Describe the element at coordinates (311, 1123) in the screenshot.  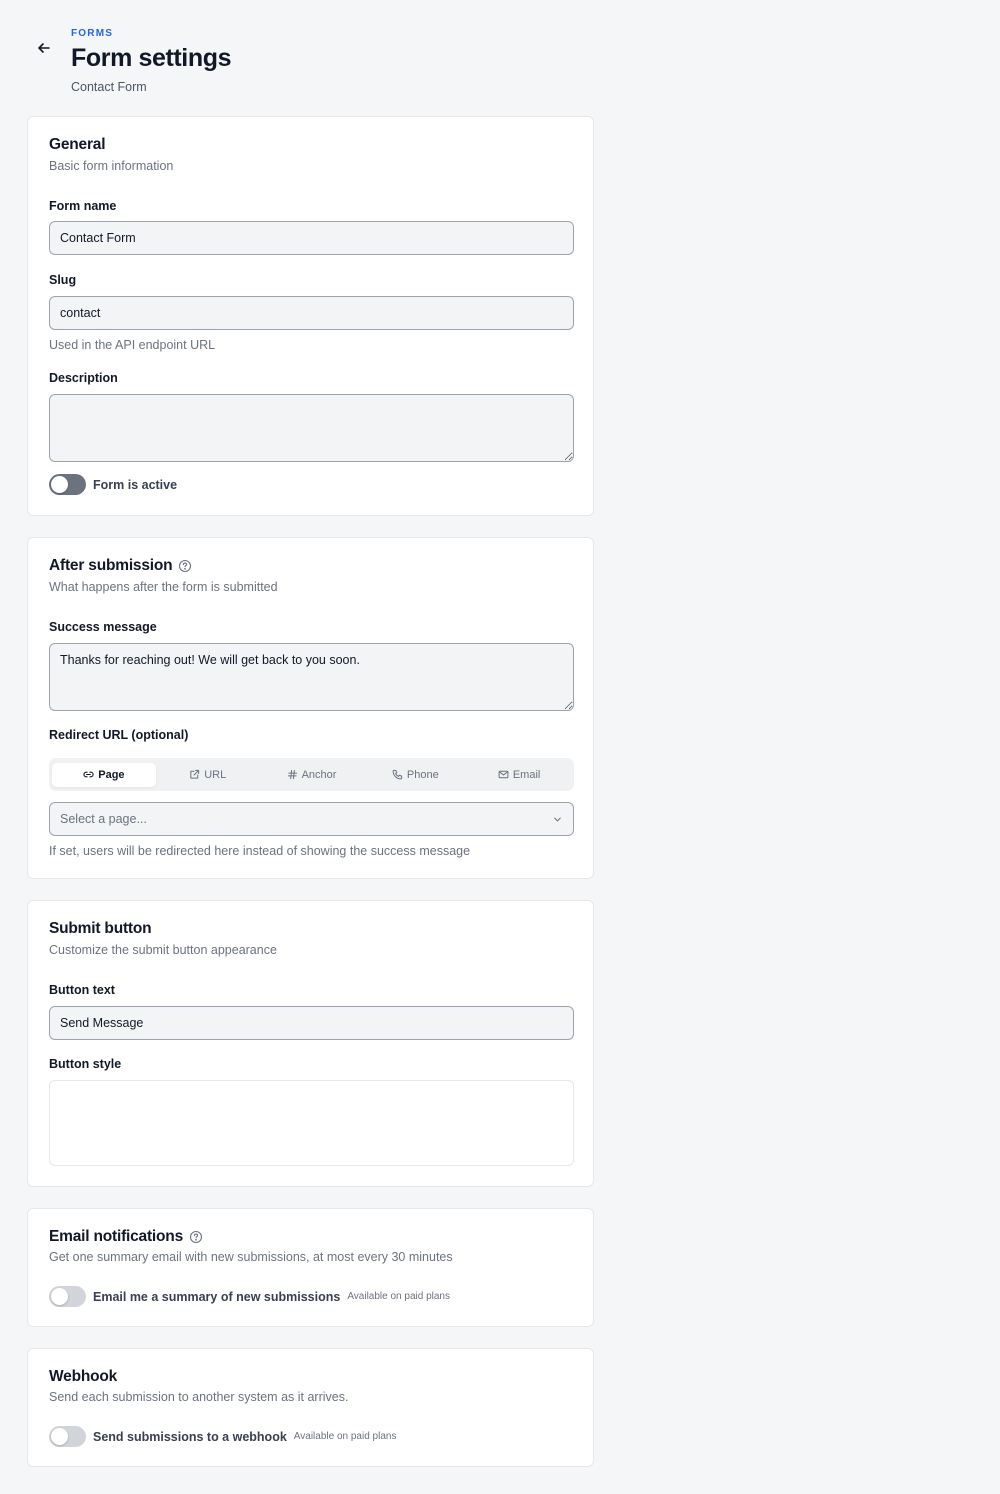
I see `button-style-picker` at that location.